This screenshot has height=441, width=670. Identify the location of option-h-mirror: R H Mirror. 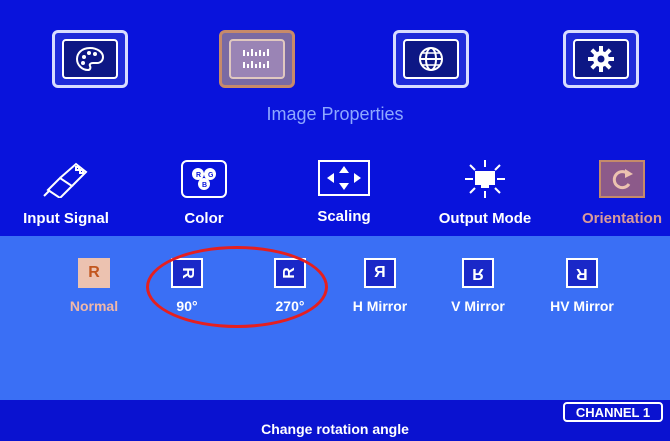
(380, 286).